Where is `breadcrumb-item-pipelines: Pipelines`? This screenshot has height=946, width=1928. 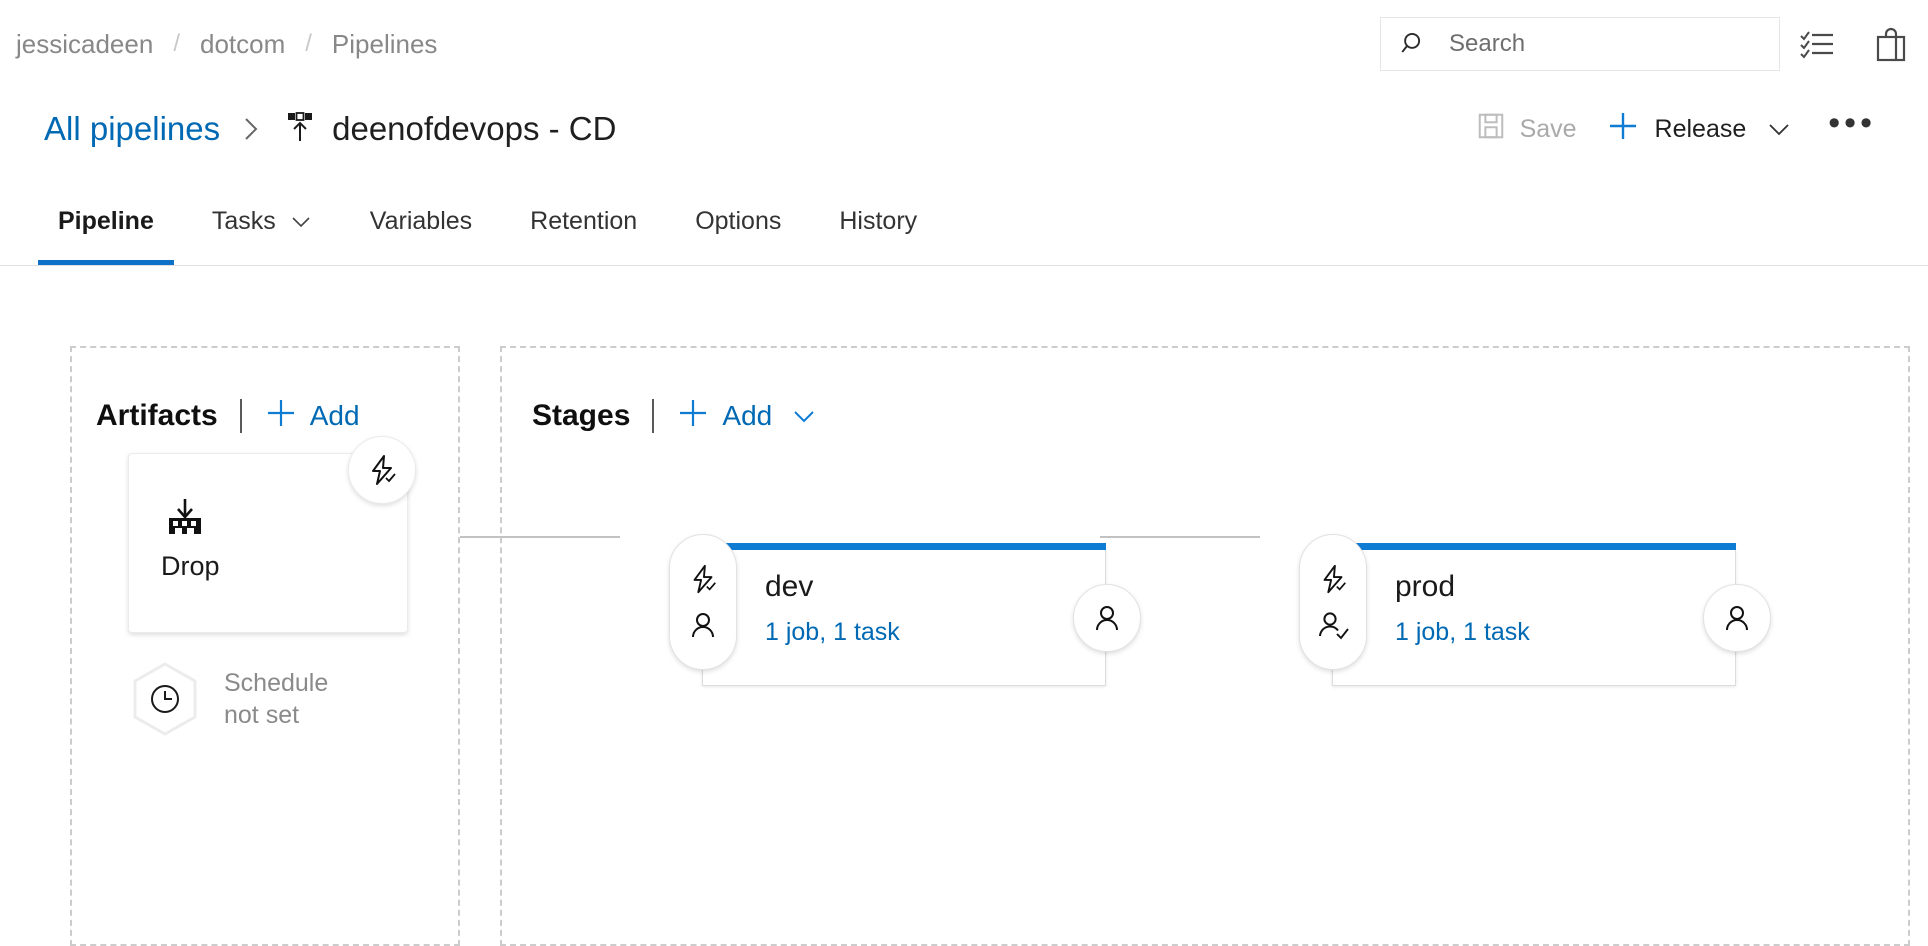 breadcrumb-item-pipelines: Pipelines is located at coordinates (385, 44).